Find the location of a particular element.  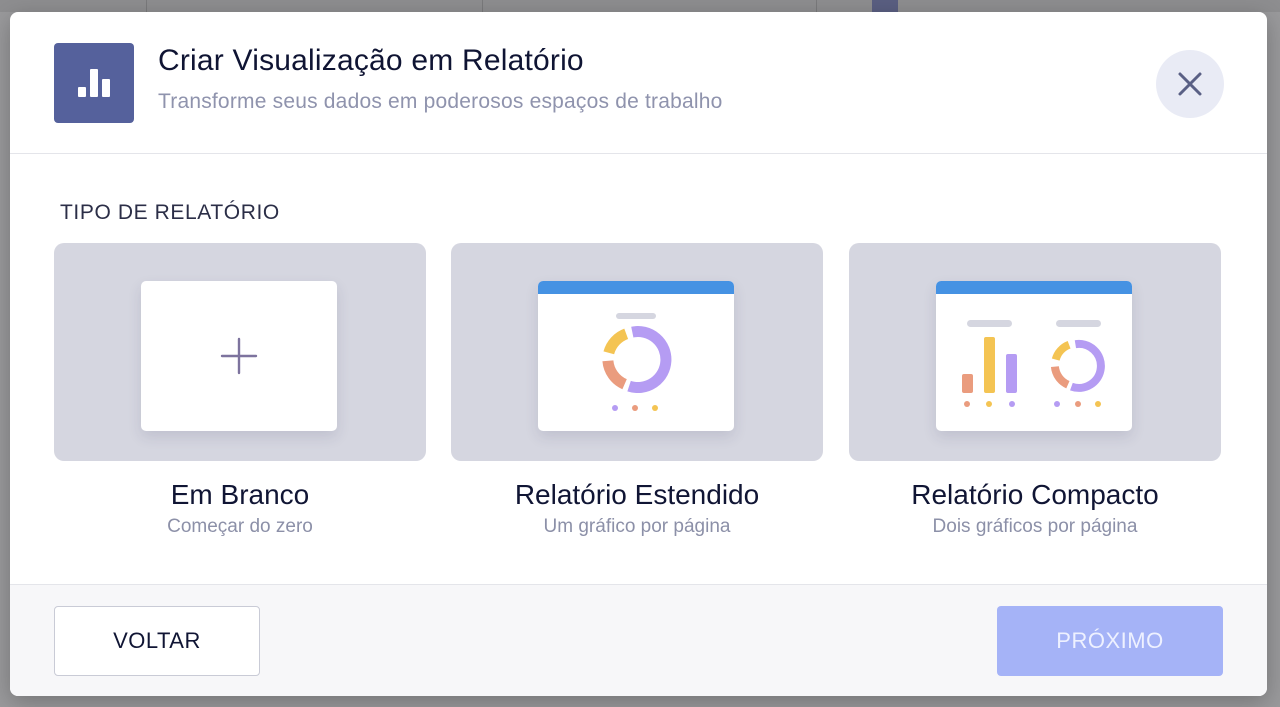

compact-report-preview is located at coordinates (1034, 356).